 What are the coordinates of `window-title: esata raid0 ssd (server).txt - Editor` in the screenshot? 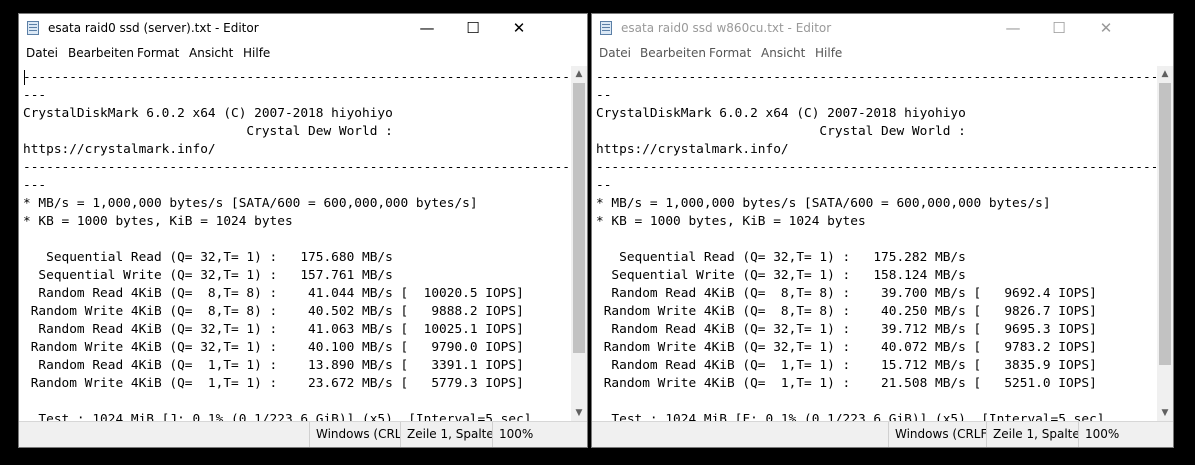 It's located at (153, 28).